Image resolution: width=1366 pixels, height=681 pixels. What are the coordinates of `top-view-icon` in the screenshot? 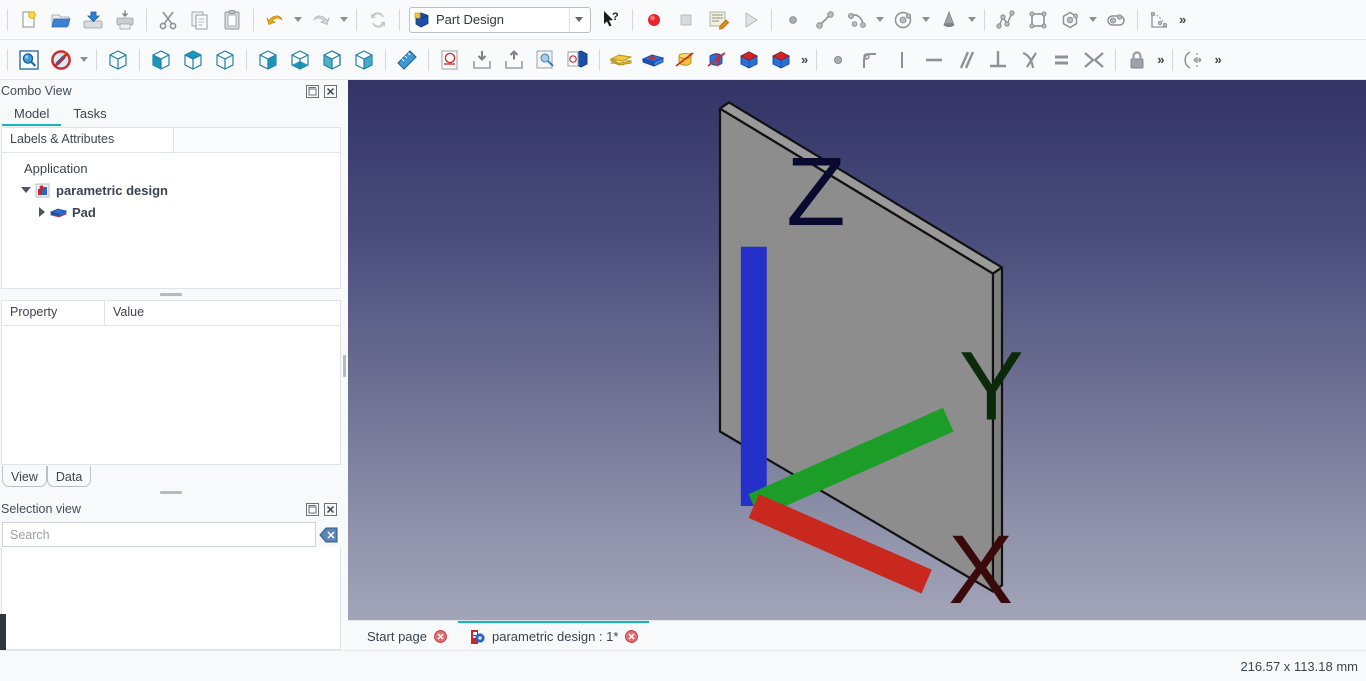 It's located at (193, 60).